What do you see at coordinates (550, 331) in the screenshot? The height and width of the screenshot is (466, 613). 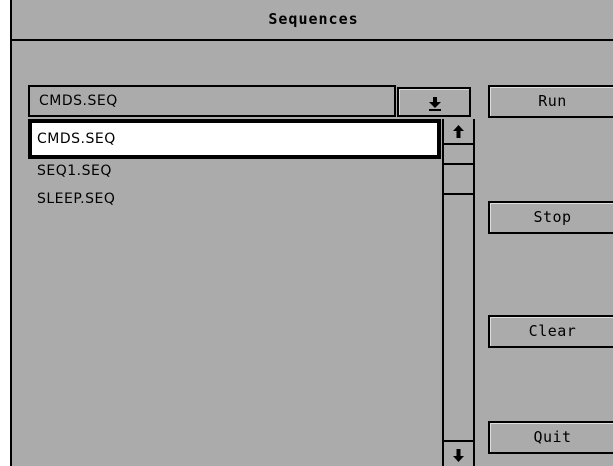 I see `clear-button: Clear` at bounding box center [550, 331].